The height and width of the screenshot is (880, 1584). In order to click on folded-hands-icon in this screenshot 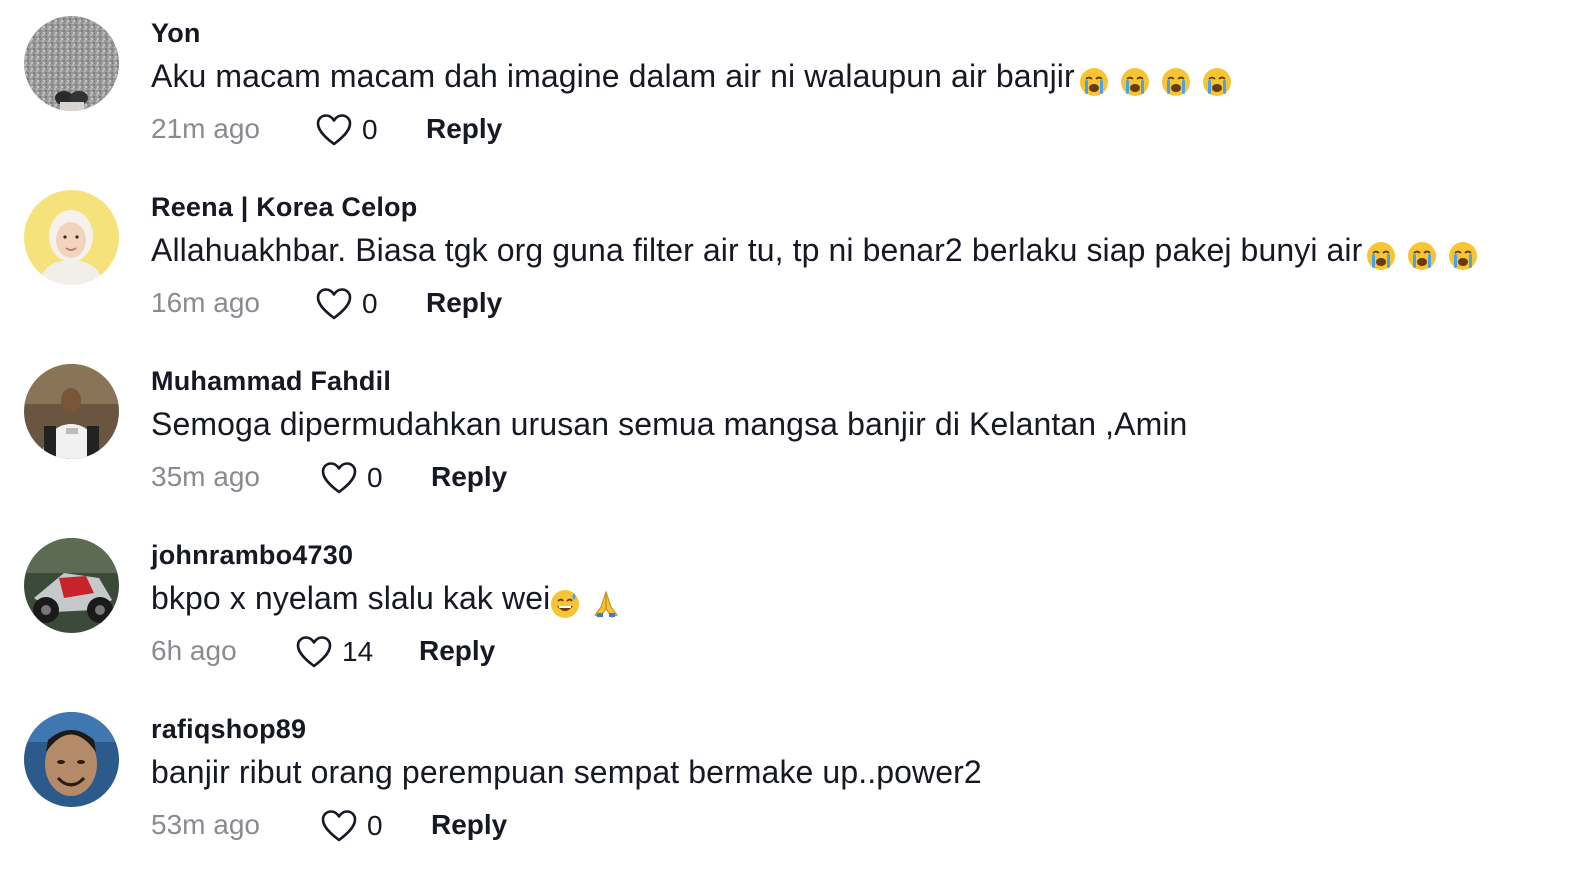, I will do `click(606, 603)`.